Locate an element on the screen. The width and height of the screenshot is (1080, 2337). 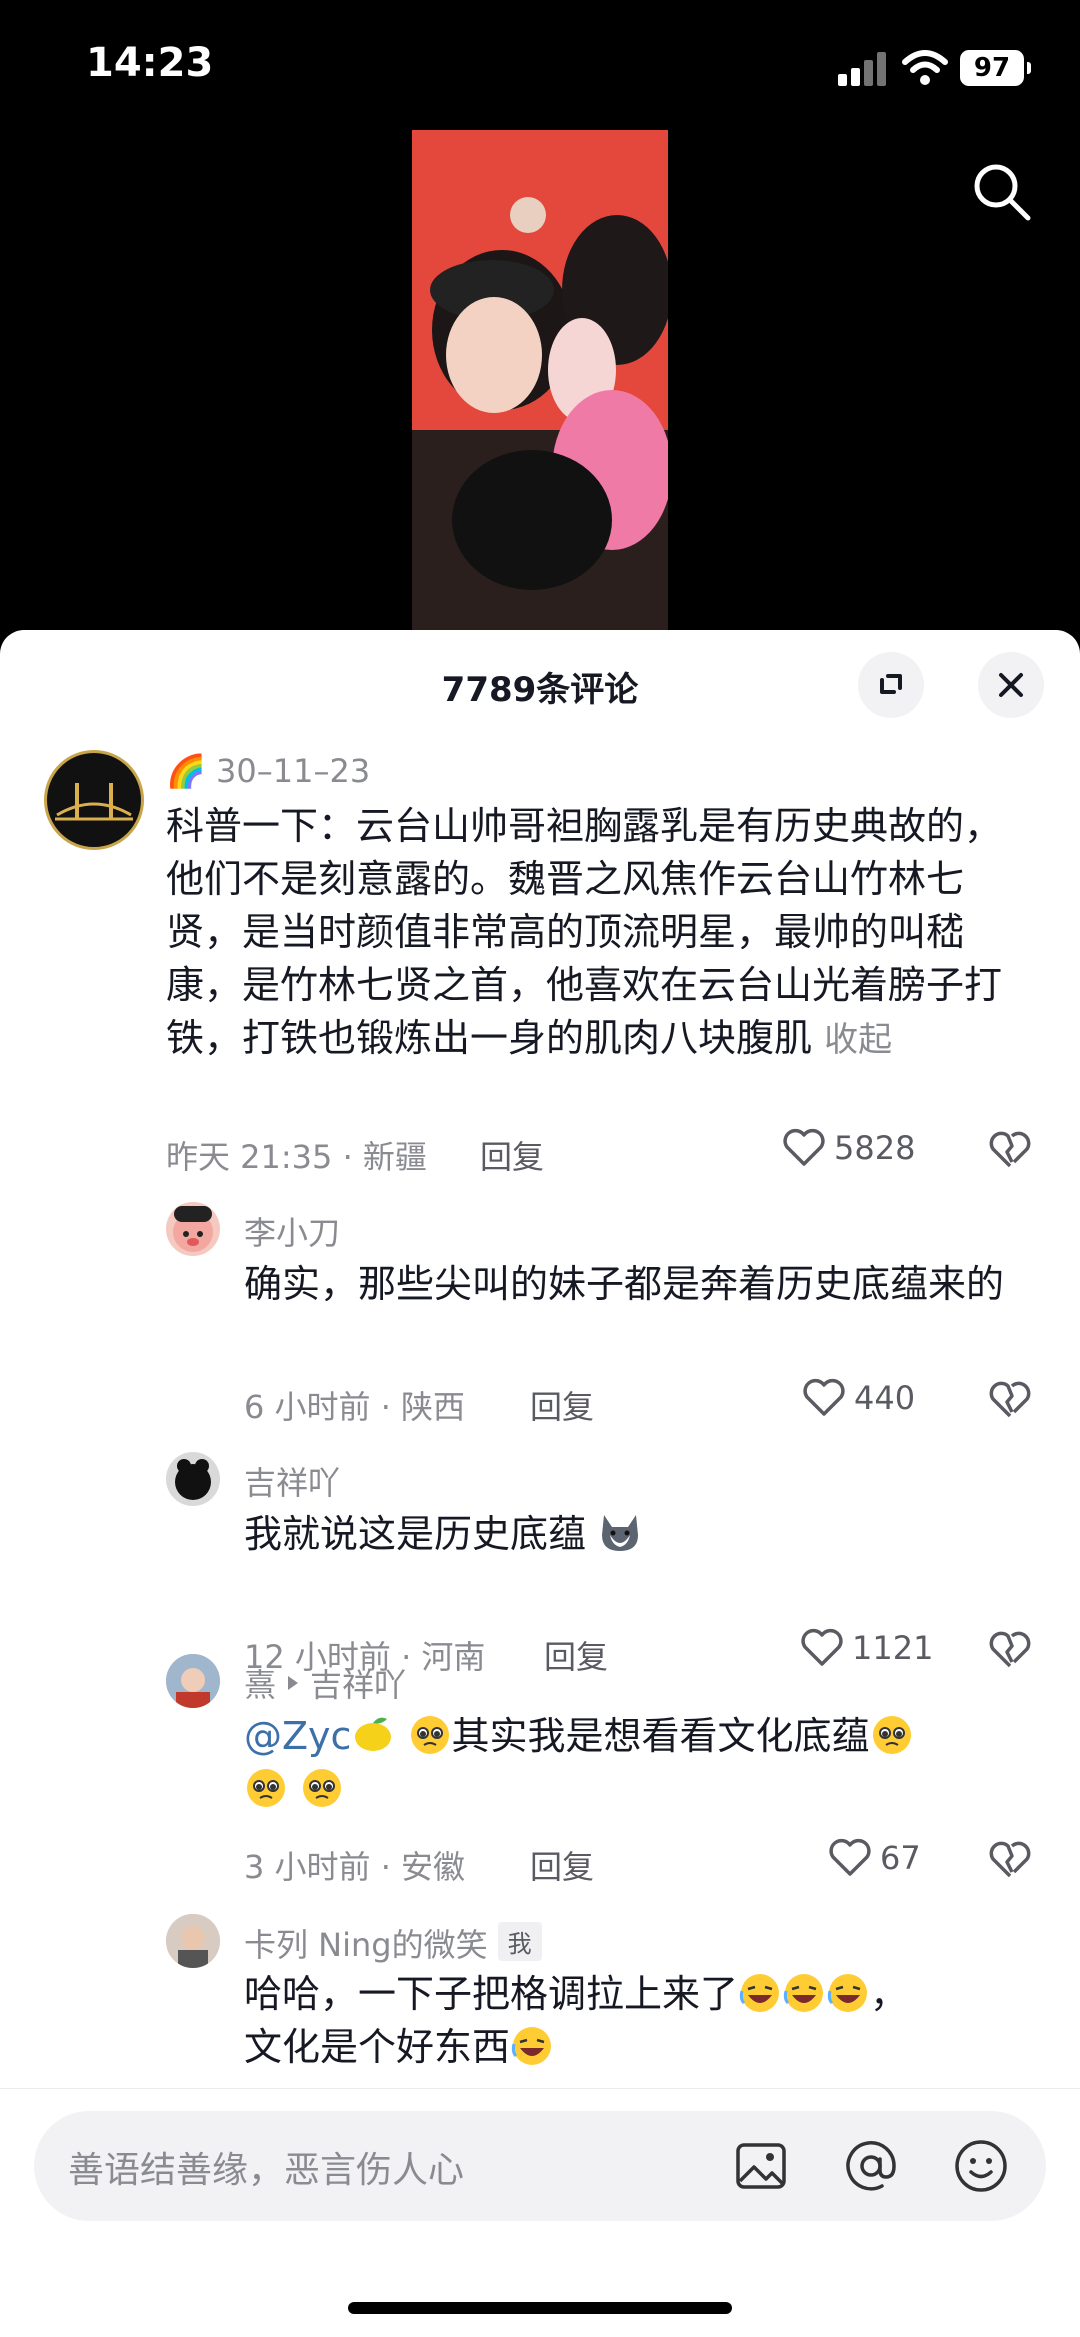
like-button: 440 is located at coordinates (858, 1398).